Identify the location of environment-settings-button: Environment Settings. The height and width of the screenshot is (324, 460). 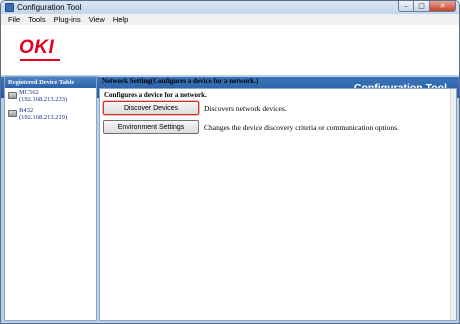
(151, 127).